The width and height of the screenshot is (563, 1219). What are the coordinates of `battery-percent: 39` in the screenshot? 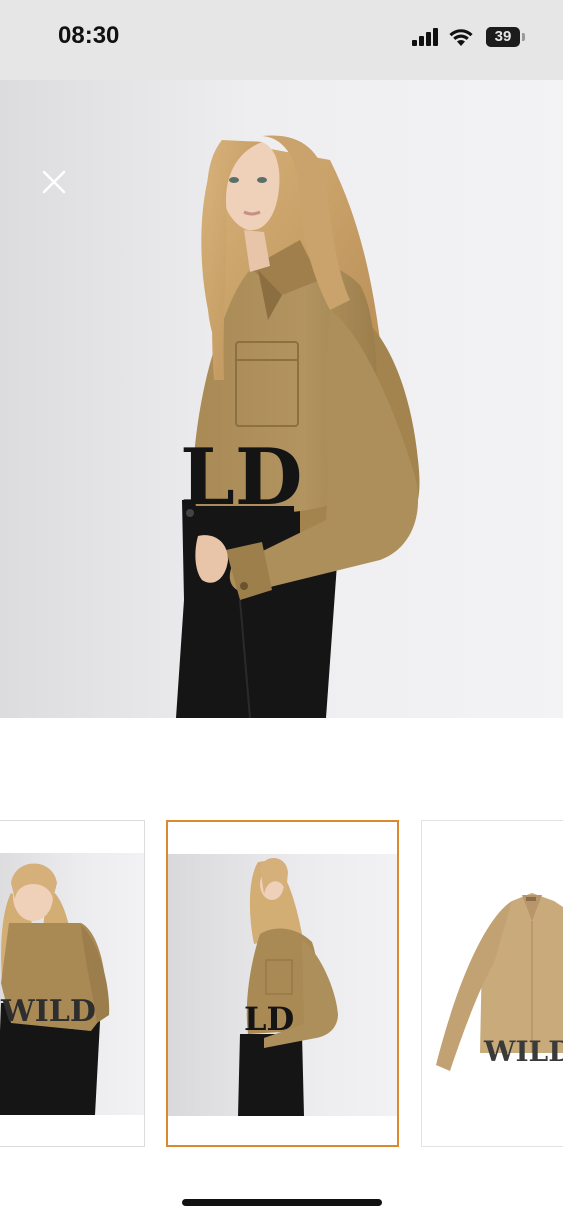 It's located at (503, 36).